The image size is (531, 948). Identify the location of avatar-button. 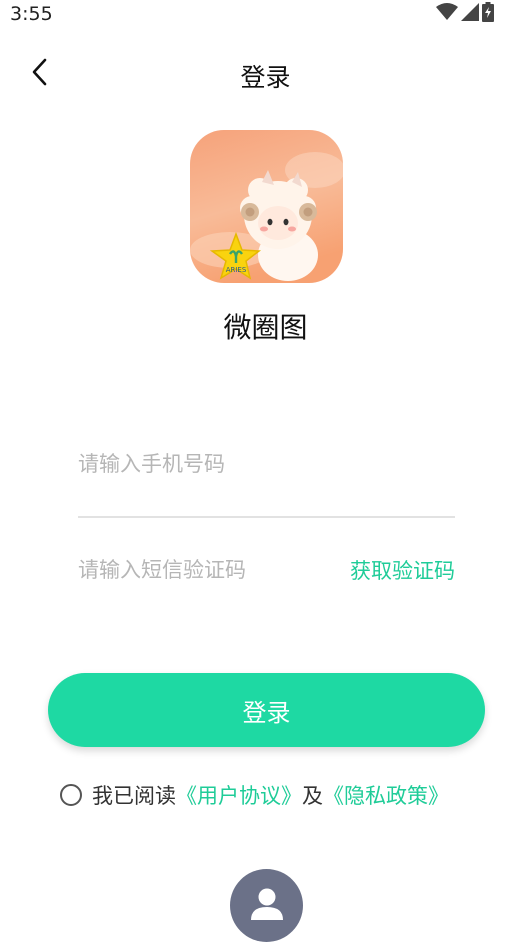
(266, 905).